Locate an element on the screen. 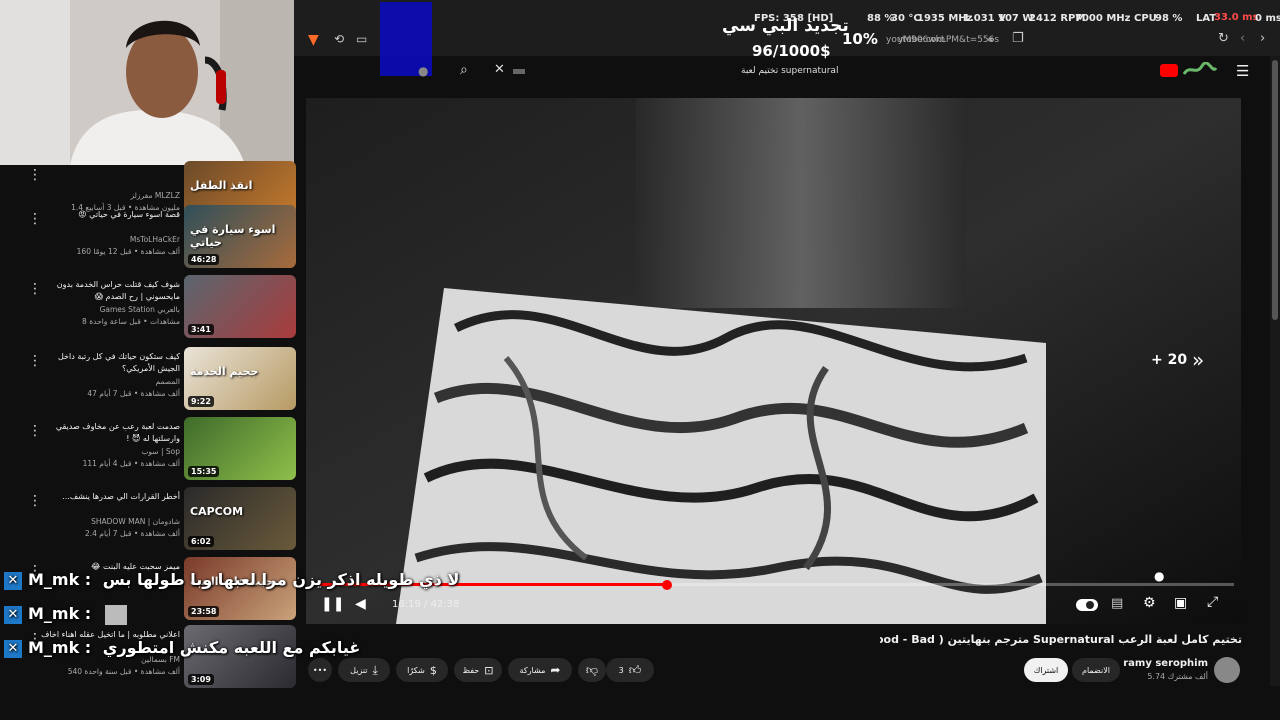 This screenshot has width=1280, height=720. more-actions-button: ••• is located at coordinates (320, 670).